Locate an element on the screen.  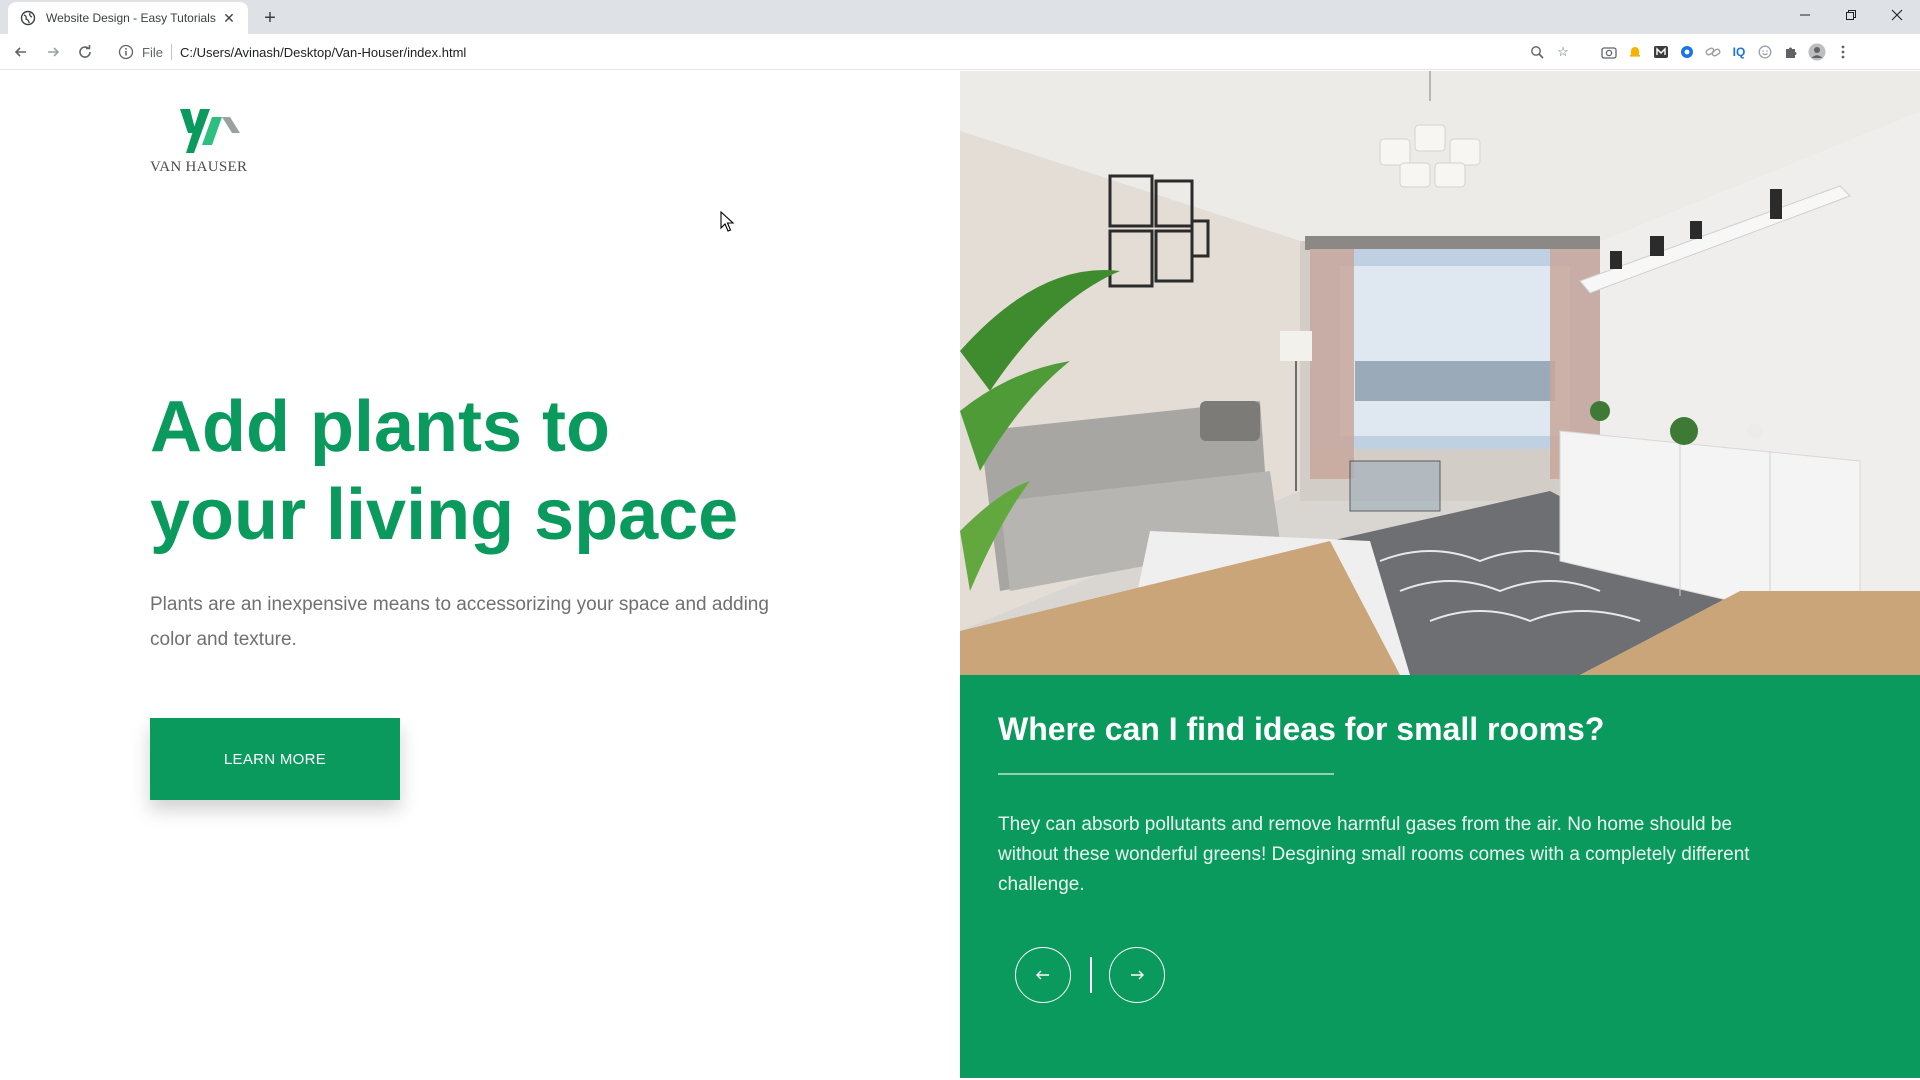
card-divider is located at coordinates (1166, 774).